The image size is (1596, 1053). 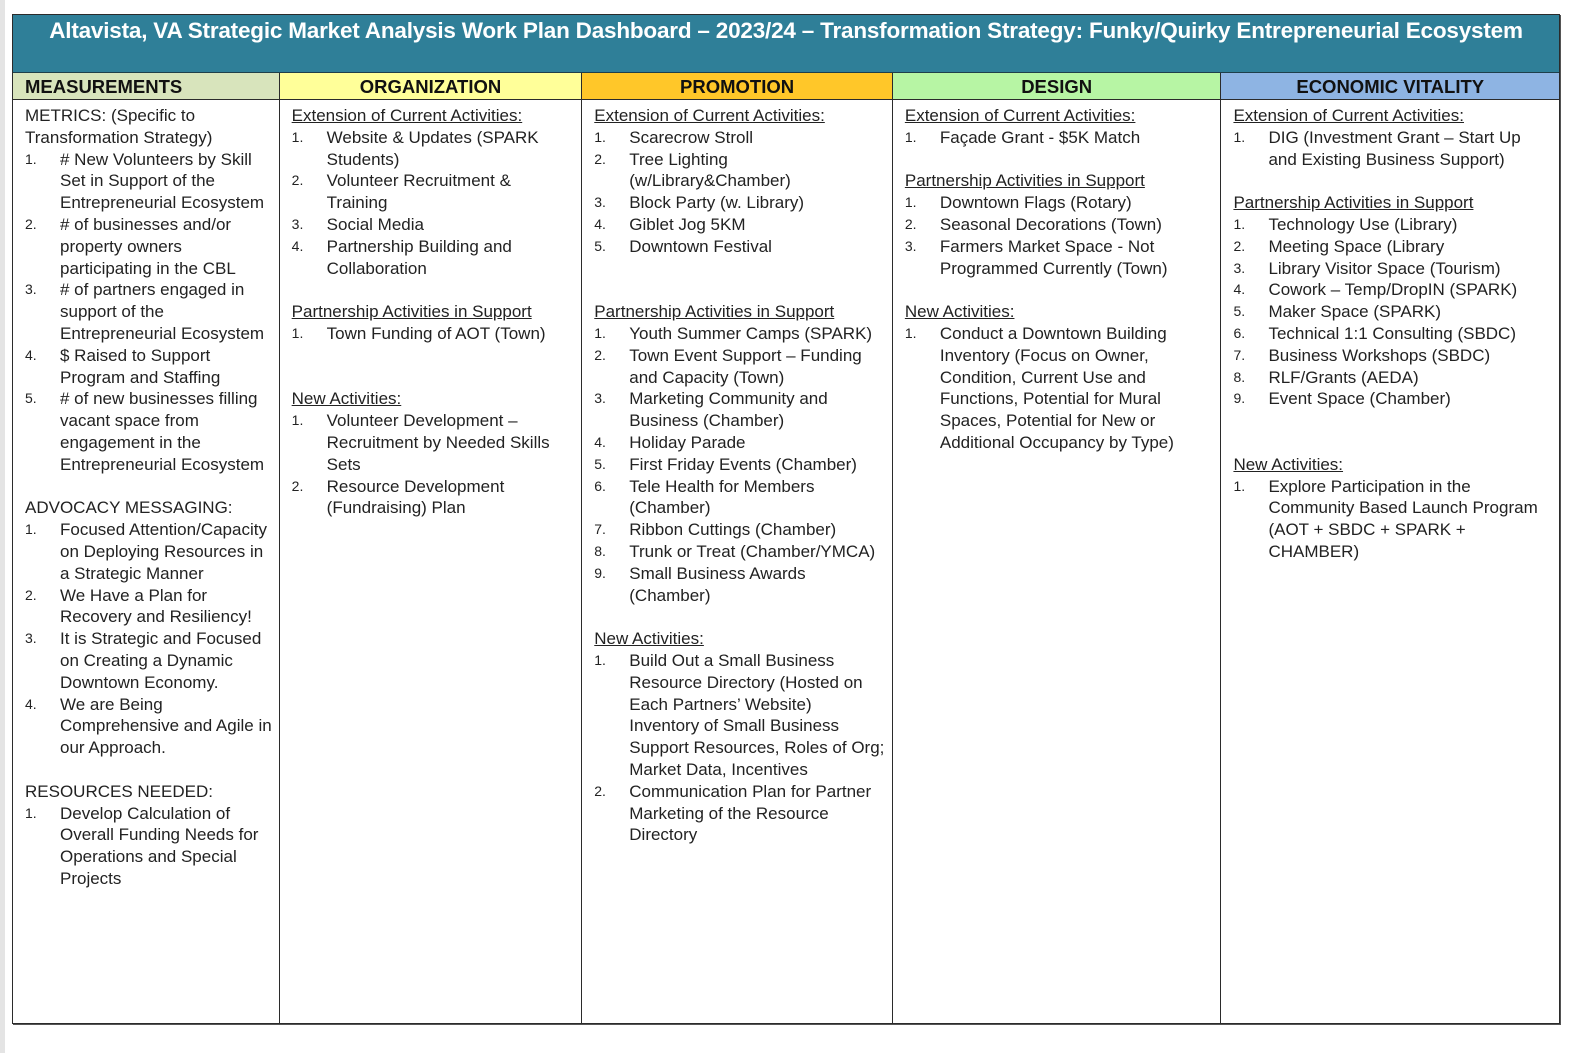 I want to click on list-item: 7. Ribbon Cuttings (Chamber), so click(x=740, y=530).